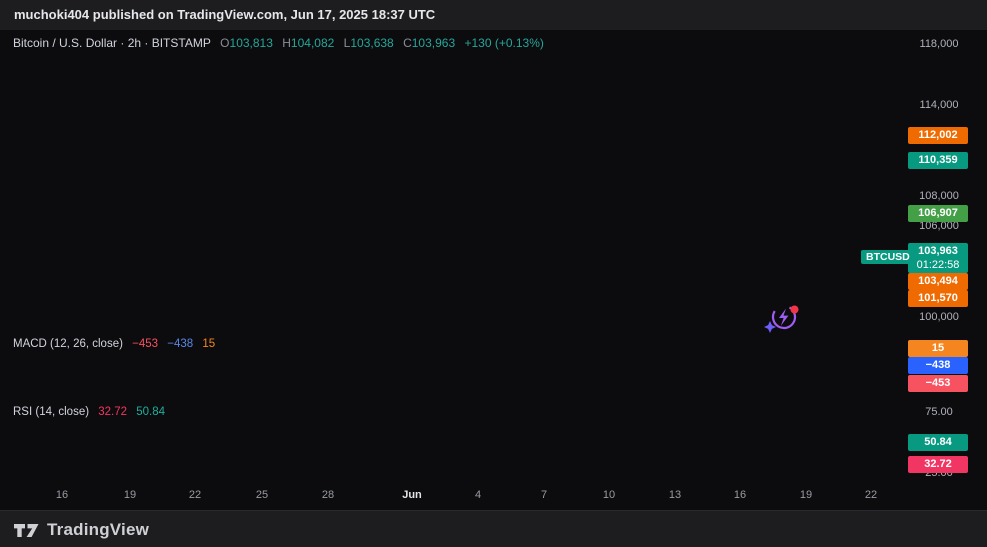  I want to click on tradingview-logo-text: TradingView, so click(98, 529).